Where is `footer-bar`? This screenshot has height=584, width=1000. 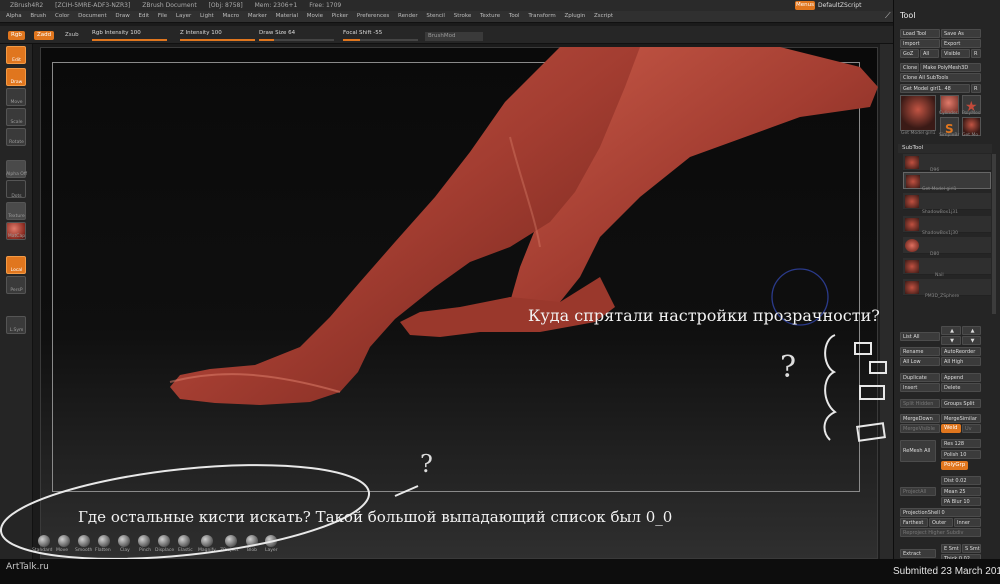
footer-bar is located at coordinates (500, 571).